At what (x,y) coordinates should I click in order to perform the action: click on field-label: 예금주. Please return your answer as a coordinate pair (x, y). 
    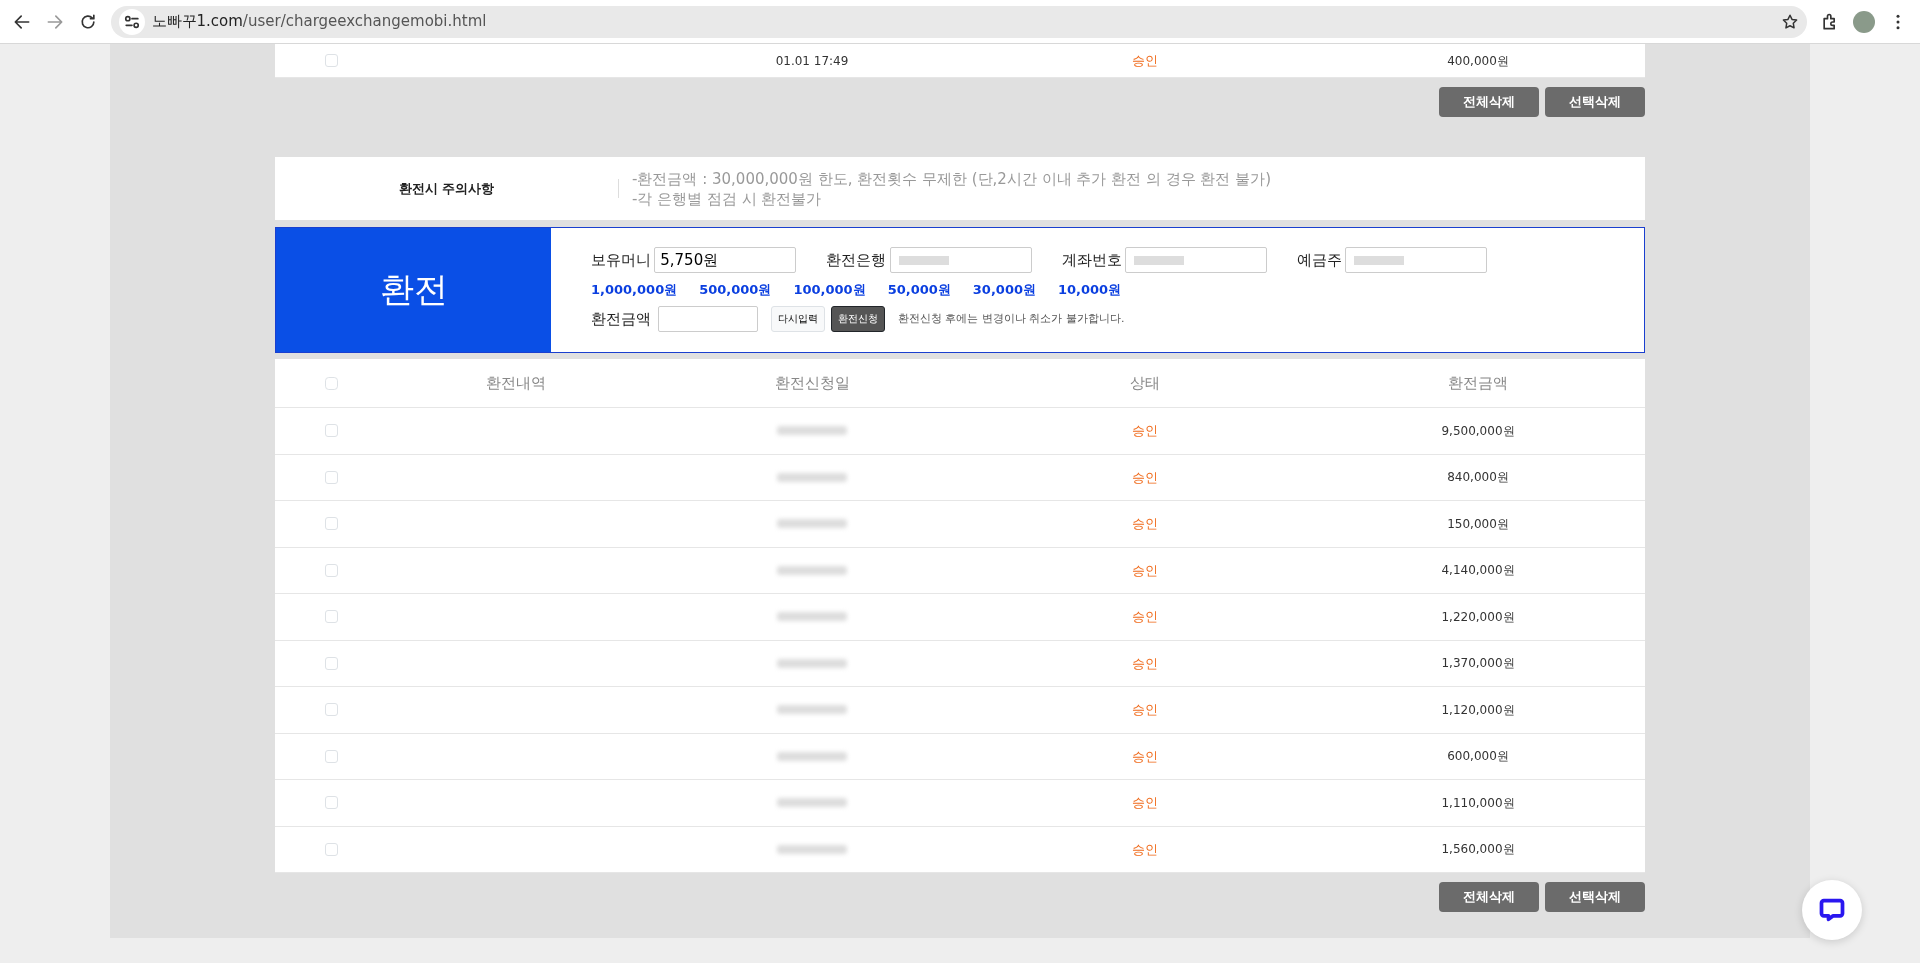
    Looking at the image, I should click on (1319, 260).